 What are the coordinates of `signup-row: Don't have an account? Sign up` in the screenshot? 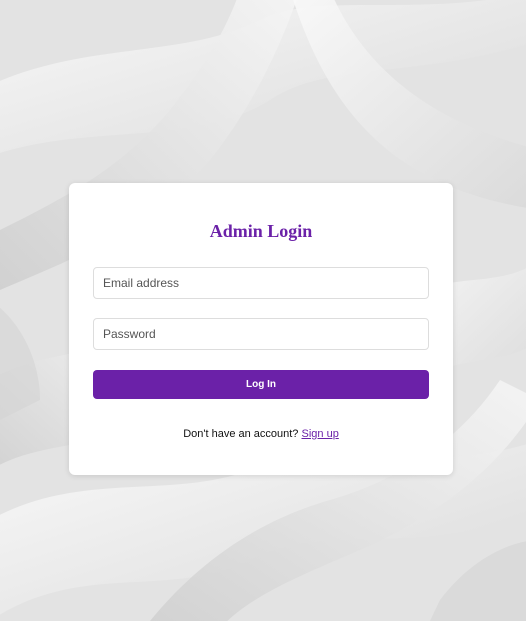 It's located at (261, 434).